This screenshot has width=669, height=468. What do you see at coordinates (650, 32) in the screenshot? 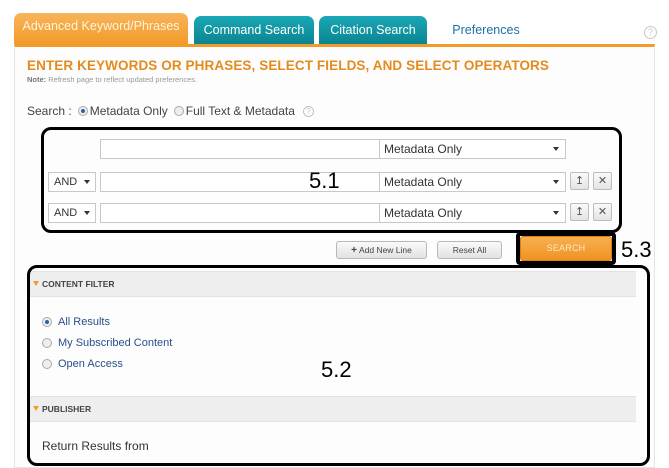
I see `help-icon: ?` at bounding box center [650, 32].